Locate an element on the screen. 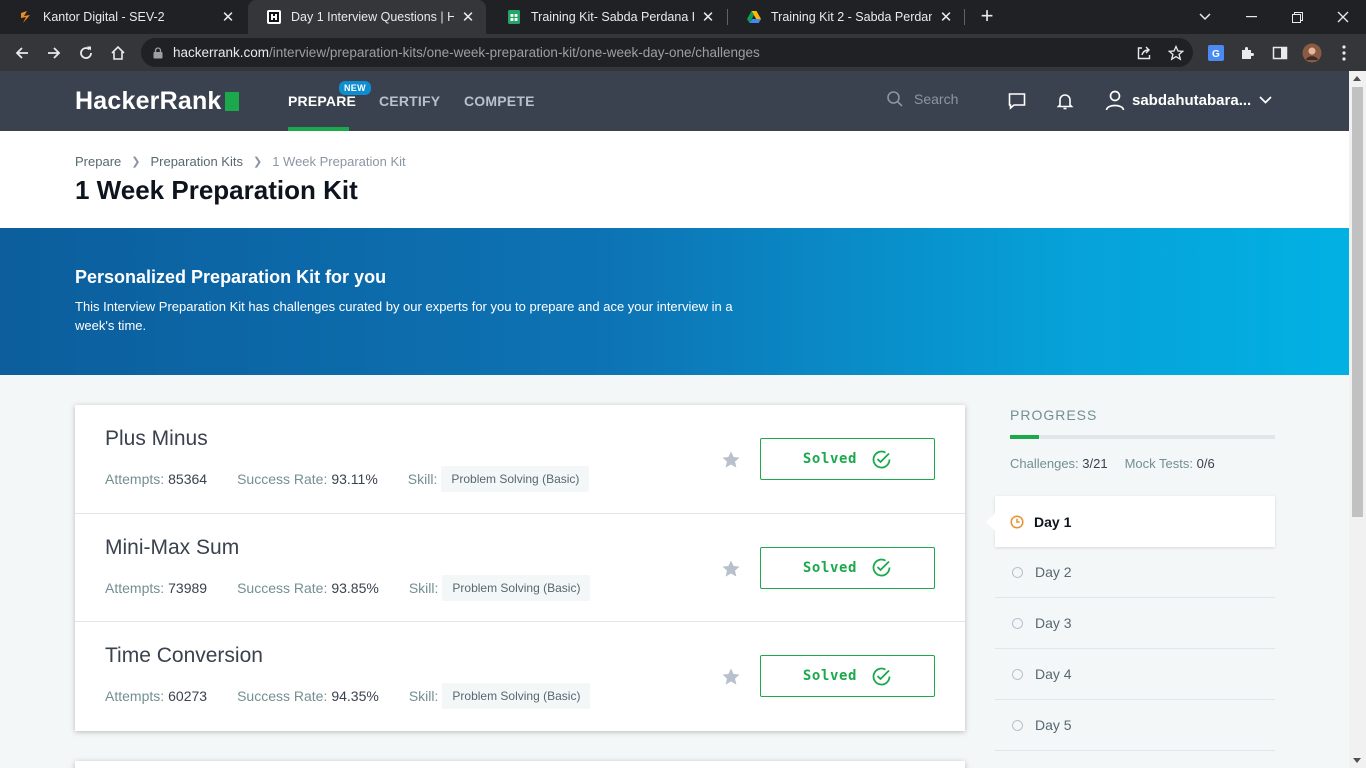 The height and width of the screenshot is (768, 1366). hackerrank-favicon-icon is located at coordinates (274, 17).